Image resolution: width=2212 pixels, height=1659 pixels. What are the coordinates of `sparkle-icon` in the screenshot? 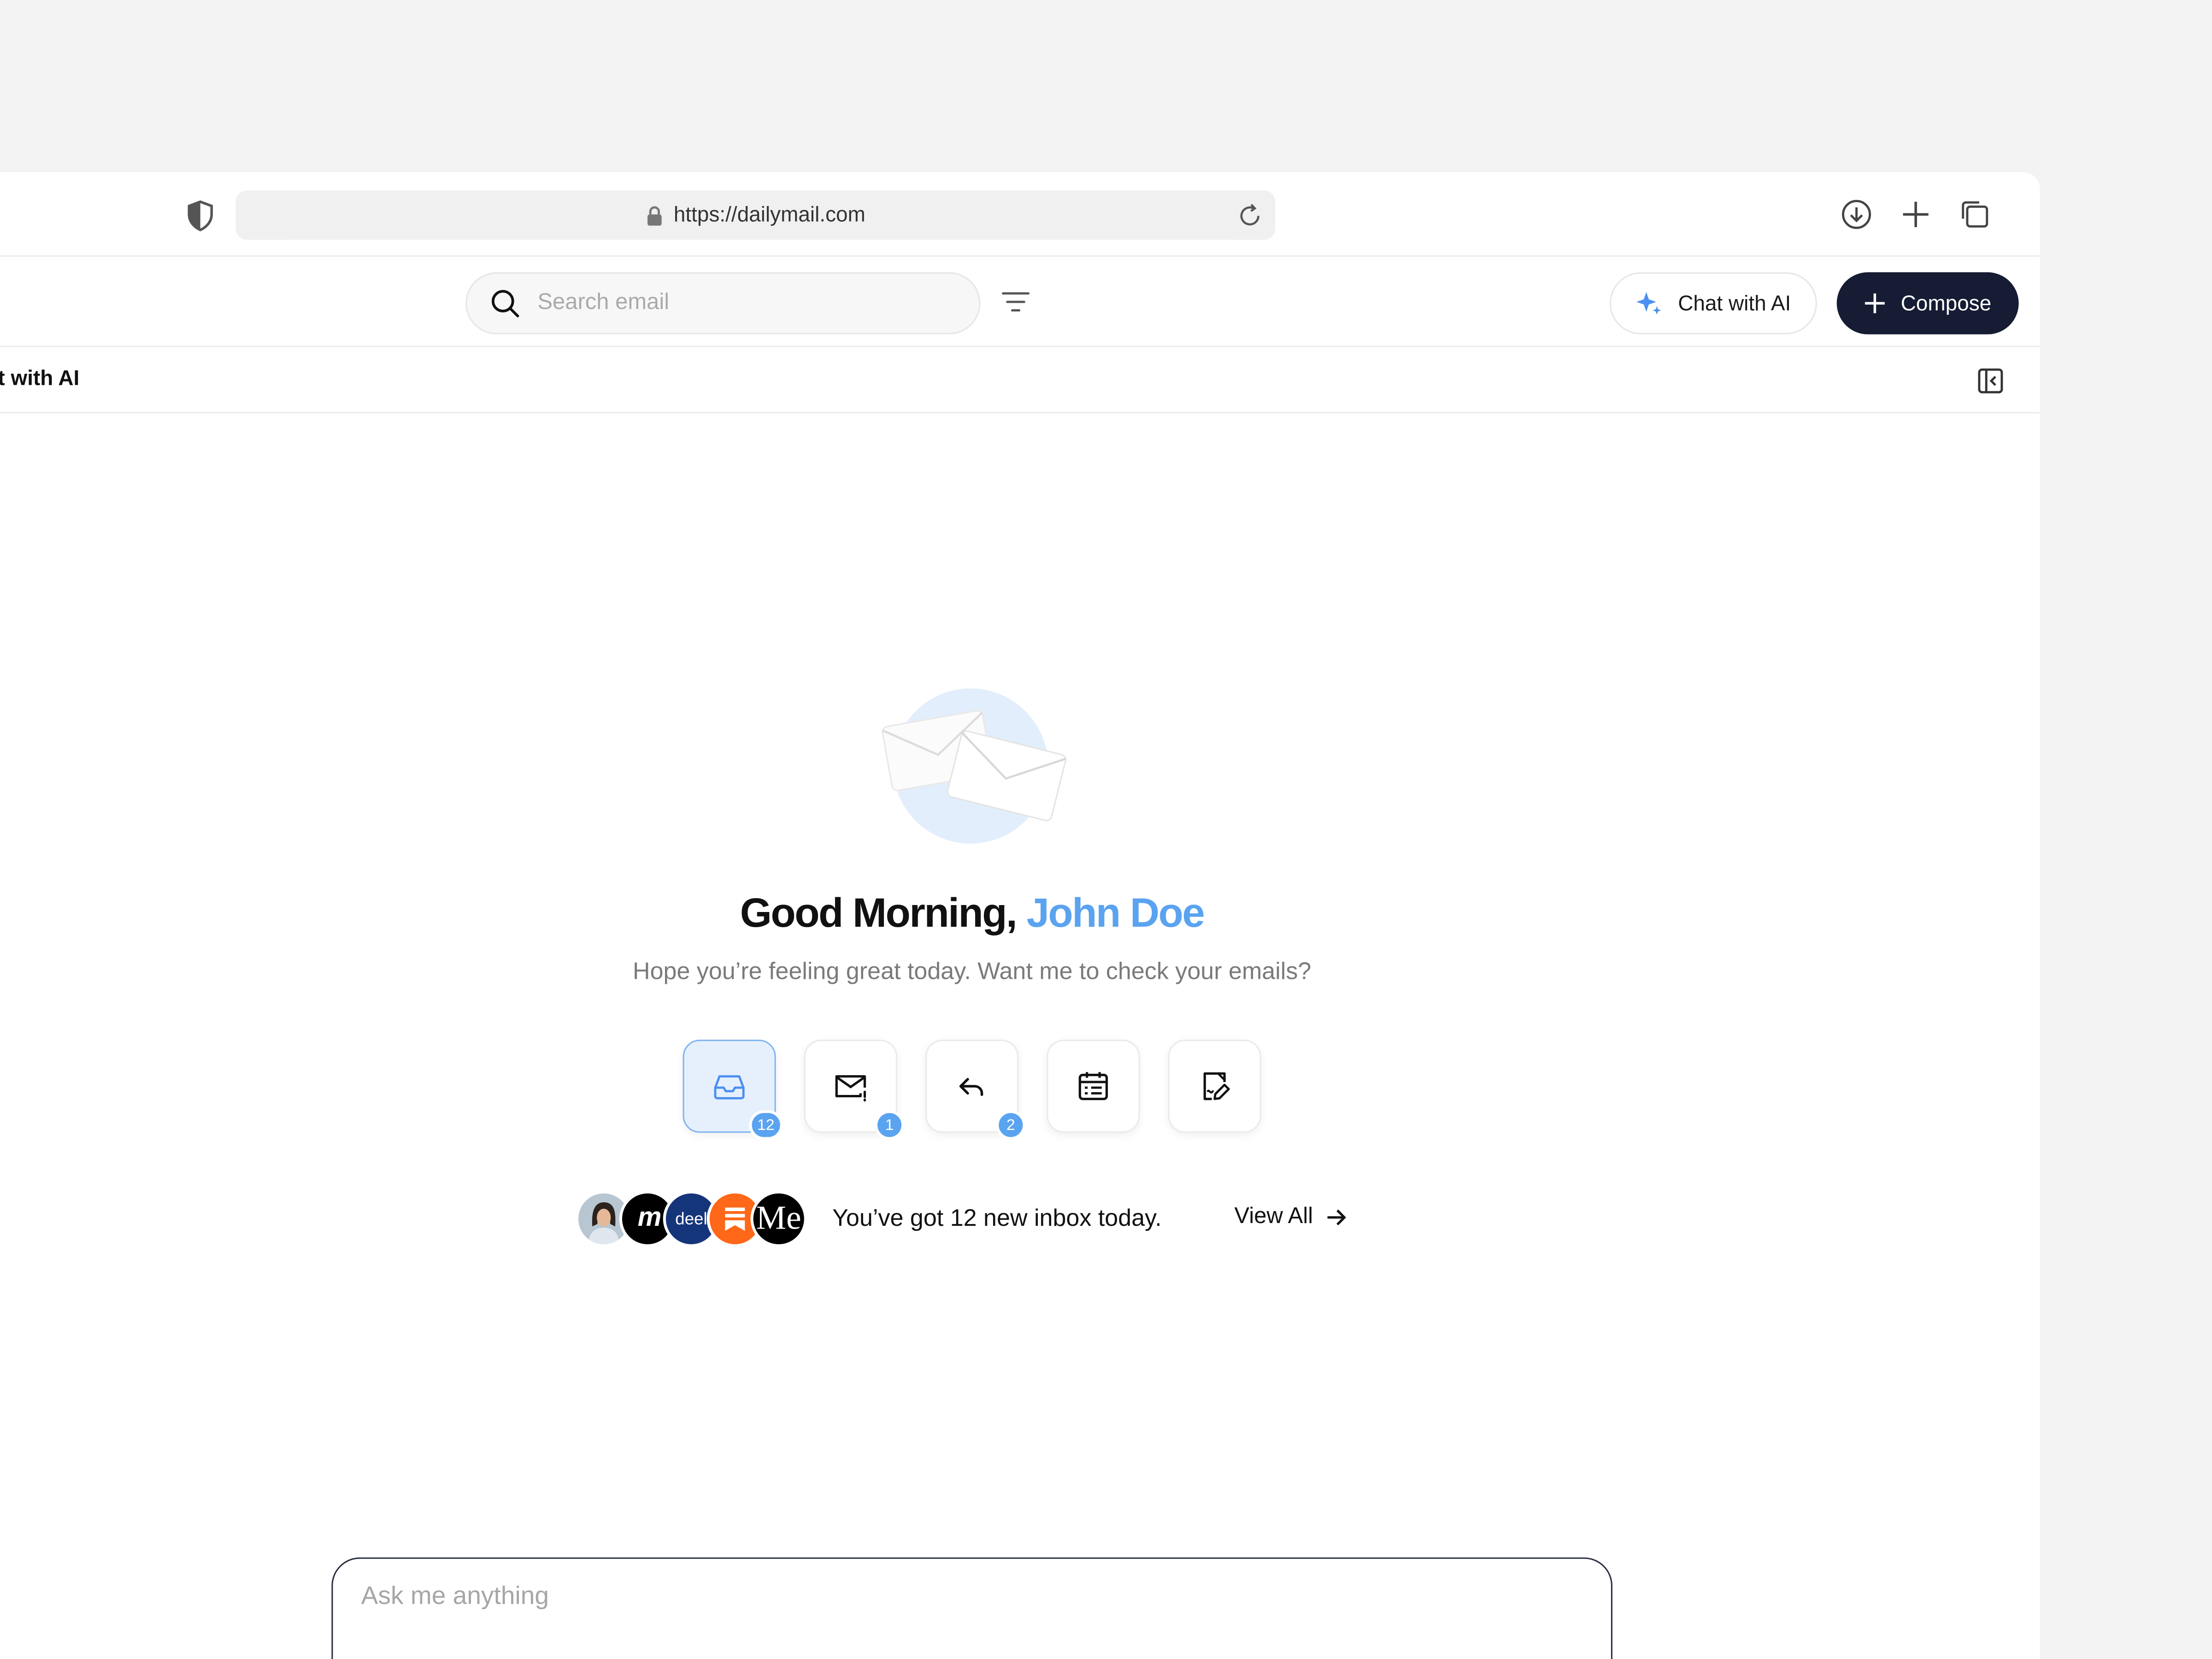 It's located at (1649, 303).